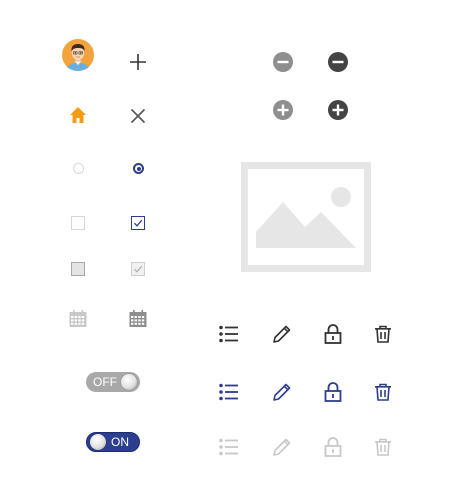 Image resolution: width=454 pixels, height=487 pixels. What do you see at coordinates (138, 168) in the screenshot?
I see `radio-selected` at bounding box center [138, 168].